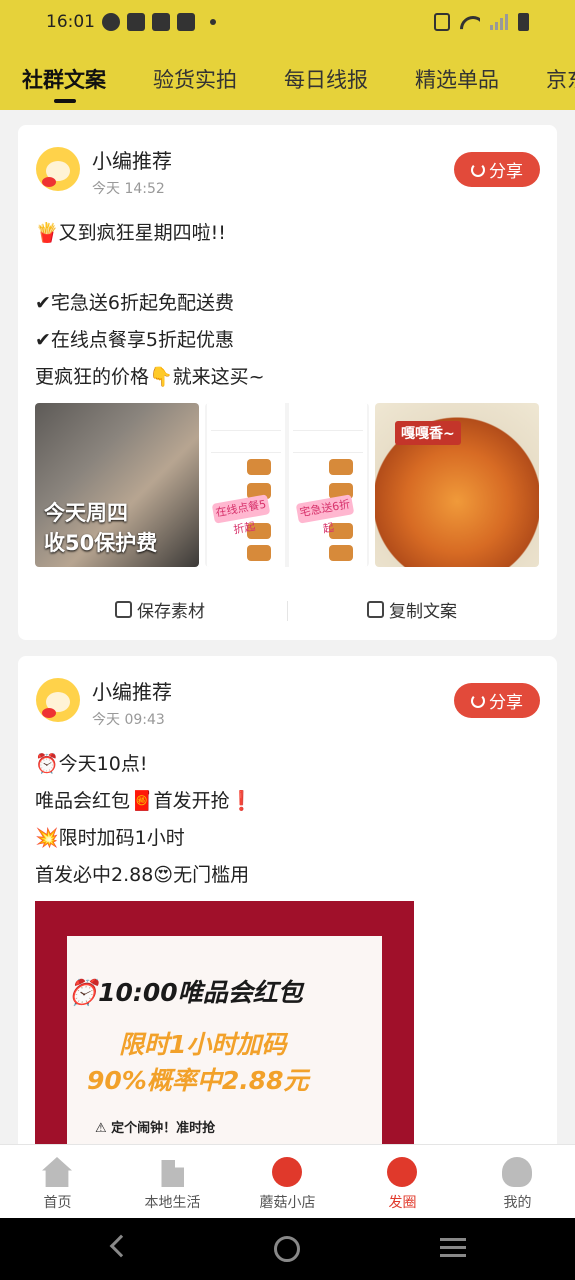  I want to click on save-label: 保存素材, so click(171, 612).